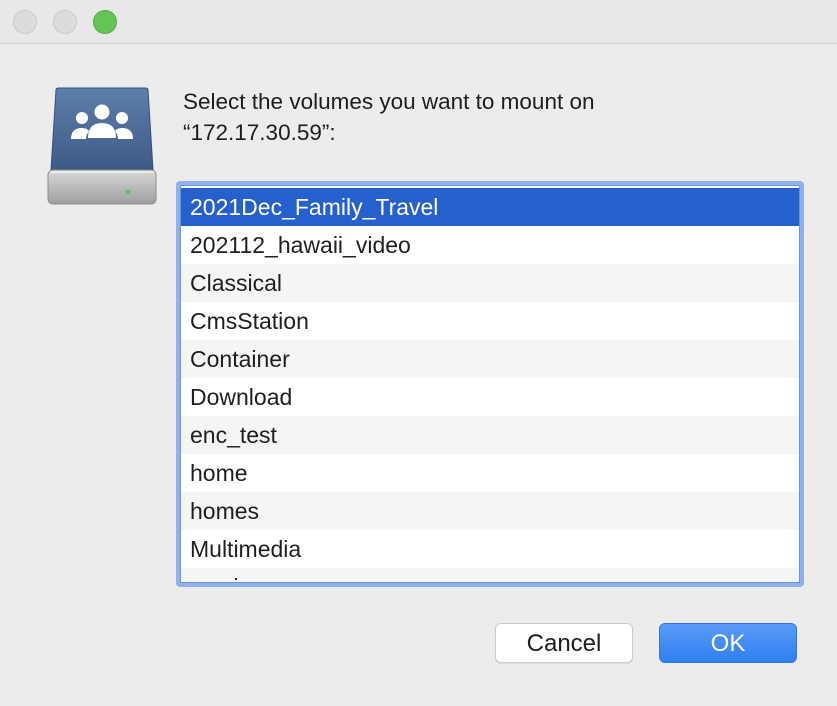 This screenshot has height=706, width=837. I want to click on volume-item: Classical, so click(490, 283).